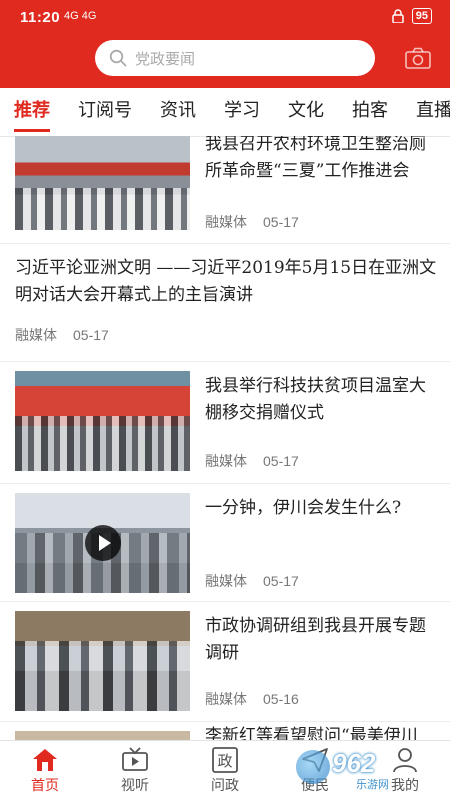 This screenshot has height=801, width=450. Describe the element at coordinates (421, 16) in the screenshot. I see `battery-indicator: 95` at that location.